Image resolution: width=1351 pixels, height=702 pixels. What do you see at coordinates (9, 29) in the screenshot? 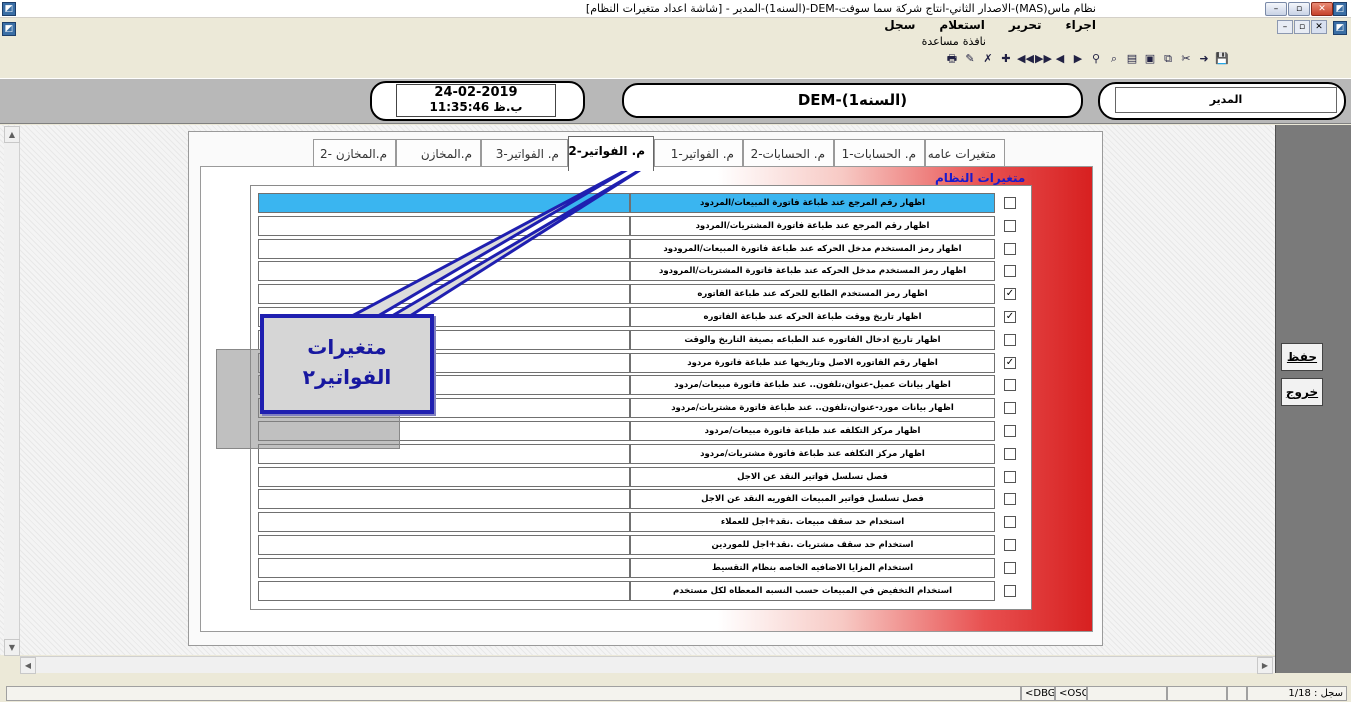
I see `mdi-child-icon: ◩` at bounding box center [9, 29].